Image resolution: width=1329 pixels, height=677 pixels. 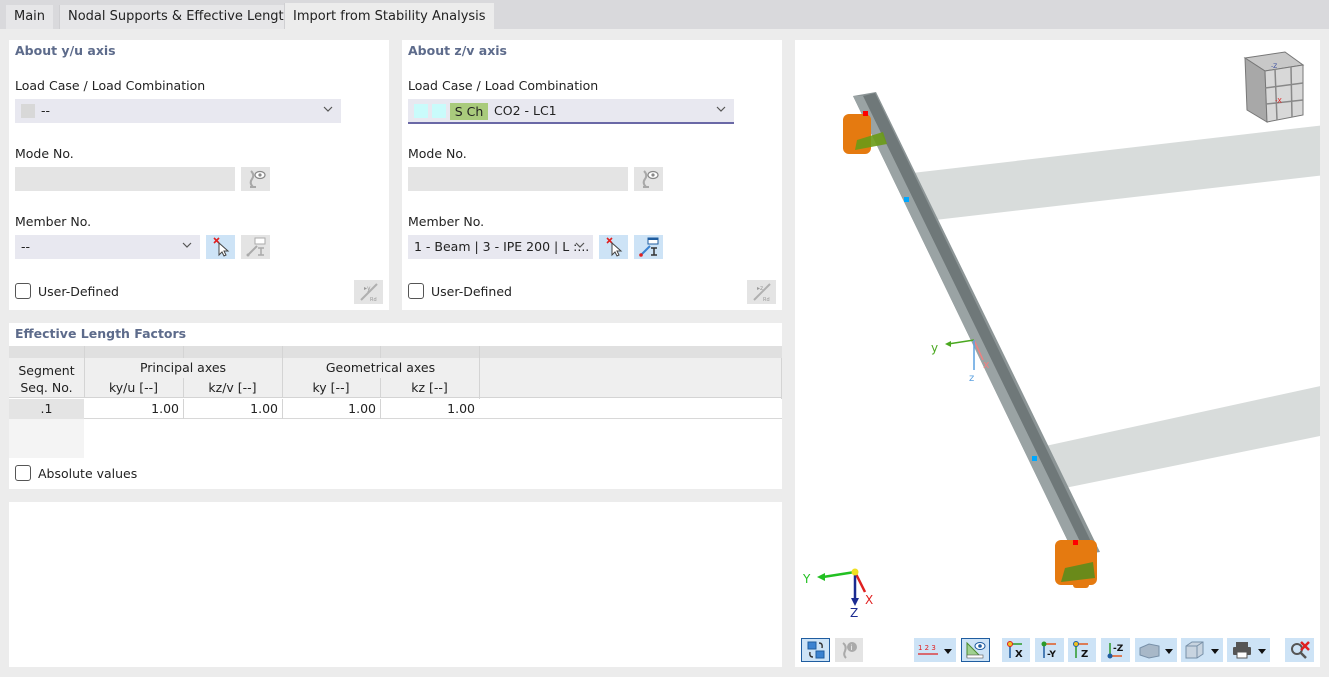 I want to click on numbering-icon: 1 2 3, so click(x=935, y=649).